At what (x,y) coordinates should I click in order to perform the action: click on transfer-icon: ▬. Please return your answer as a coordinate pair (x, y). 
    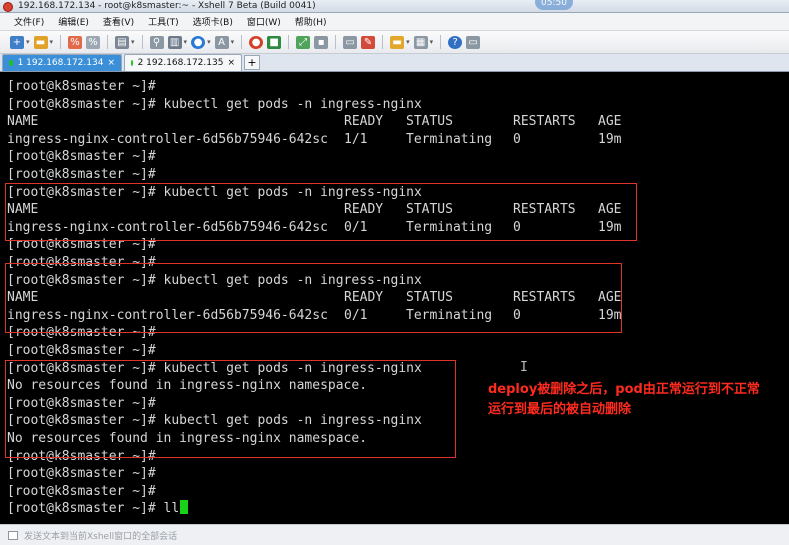
    Looking at the image, I should click on (397, 42).